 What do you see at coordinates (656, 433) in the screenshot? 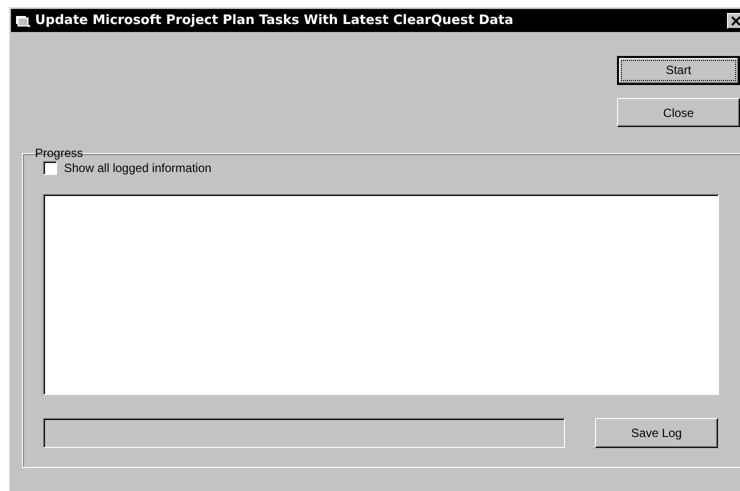
I see `save-log-button: Save Log` at bounding box center [656, 433].